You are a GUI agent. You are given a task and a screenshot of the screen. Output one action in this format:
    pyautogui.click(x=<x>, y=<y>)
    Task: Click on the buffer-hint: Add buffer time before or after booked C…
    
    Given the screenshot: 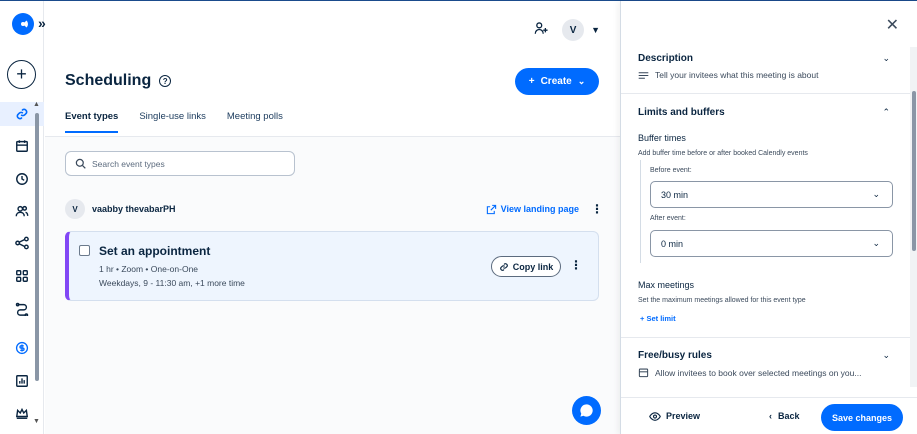 What is the action you would take?
    pyautogui.click(x=723, y=153)
    